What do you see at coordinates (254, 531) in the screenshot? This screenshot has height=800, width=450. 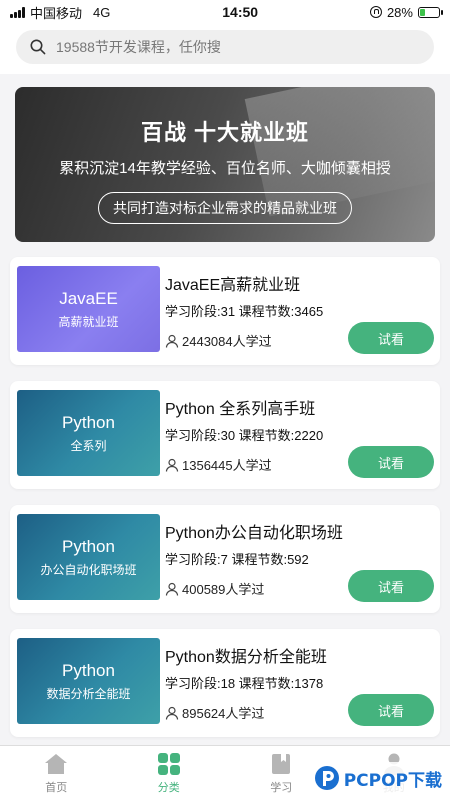 I see `course-title: Python办公自动化职场班` at bounding box center [254, 531].